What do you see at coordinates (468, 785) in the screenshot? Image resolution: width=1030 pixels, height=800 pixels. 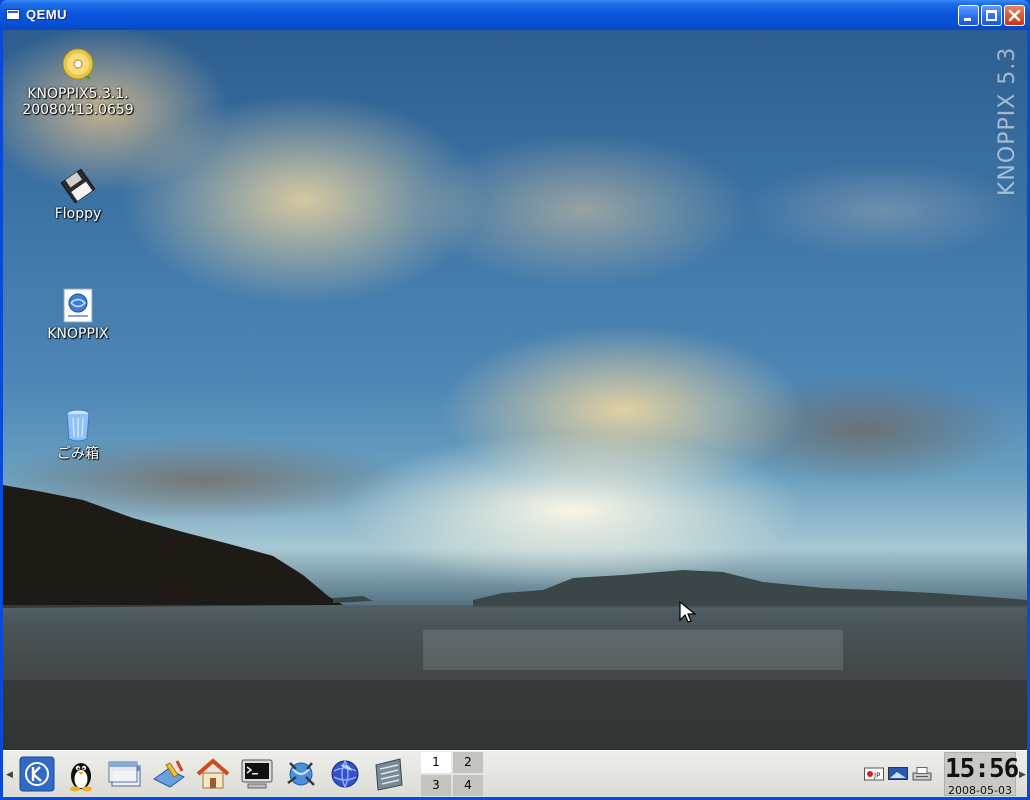 I see `pager-desktop-4: 4` at bounding box center [468, 785].